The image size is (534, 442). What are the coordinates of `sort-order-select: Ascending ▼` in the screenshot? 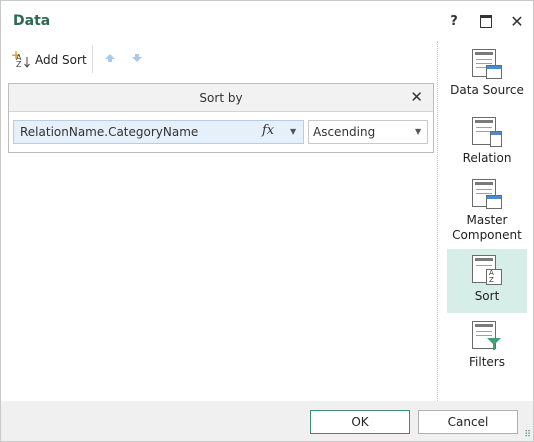 It's located at (368, 132).